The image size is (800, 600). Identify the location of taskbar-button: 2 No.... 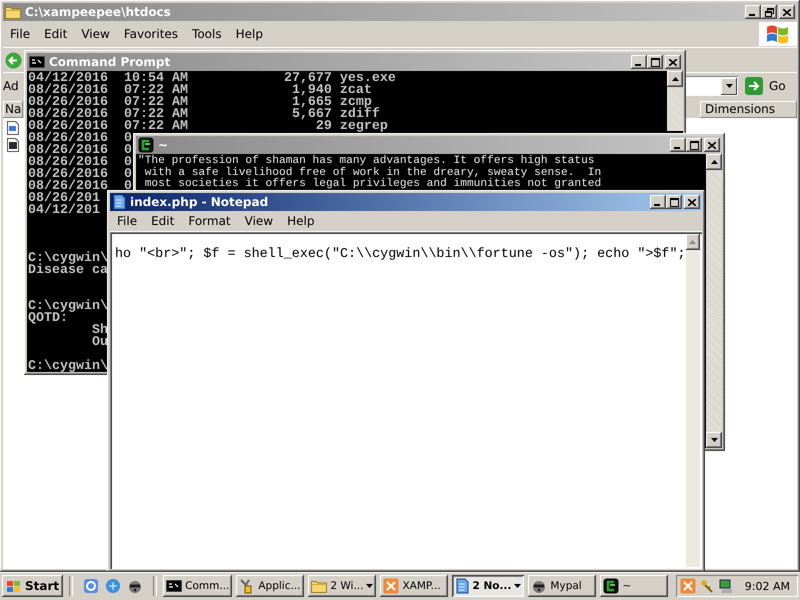
(488, 586).